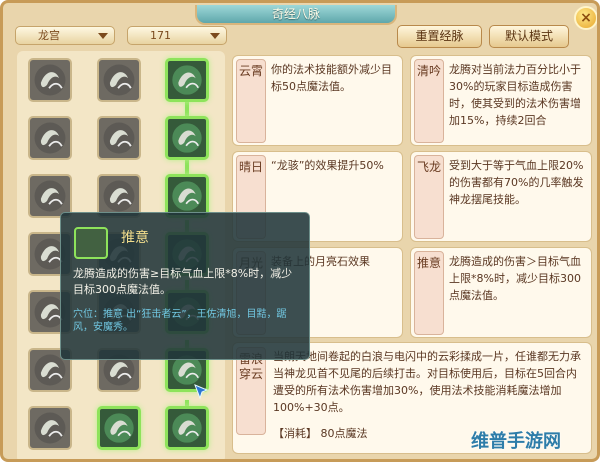  I want to click on sect-dropdown-value: 龙宫, so click(49, 35).